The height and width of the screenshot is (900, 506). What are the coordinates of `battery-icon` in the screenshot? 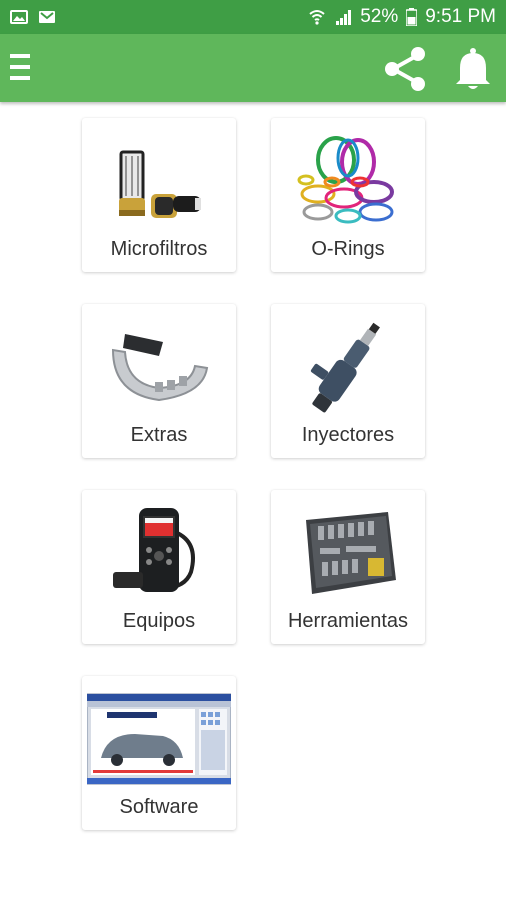 It's located at (412, 17).